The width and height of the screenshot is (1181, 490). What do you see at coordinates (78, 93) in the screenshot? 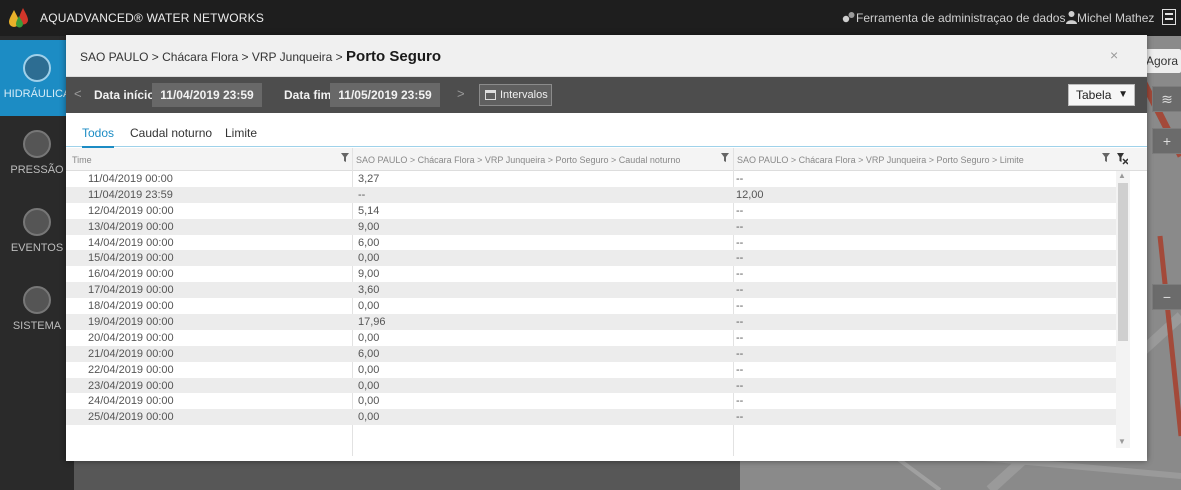
I see `previous-period-icon: <` at bounding box center [78, 93].